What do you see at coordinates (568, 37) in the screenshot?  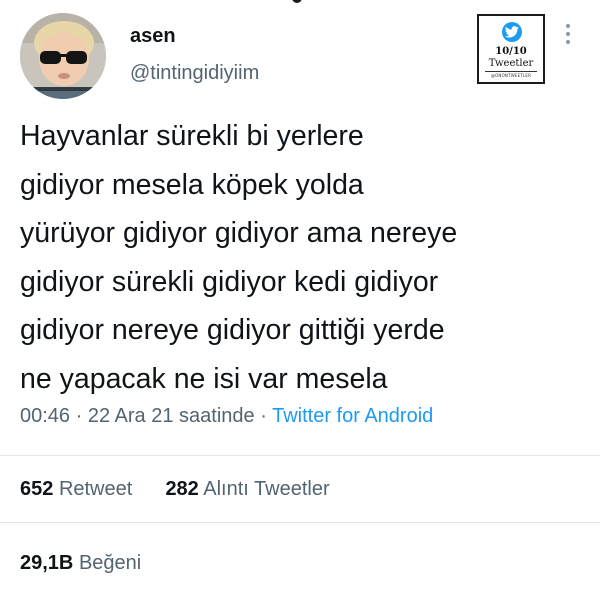 I see `more-options-button` at bounding box center [568, 37].